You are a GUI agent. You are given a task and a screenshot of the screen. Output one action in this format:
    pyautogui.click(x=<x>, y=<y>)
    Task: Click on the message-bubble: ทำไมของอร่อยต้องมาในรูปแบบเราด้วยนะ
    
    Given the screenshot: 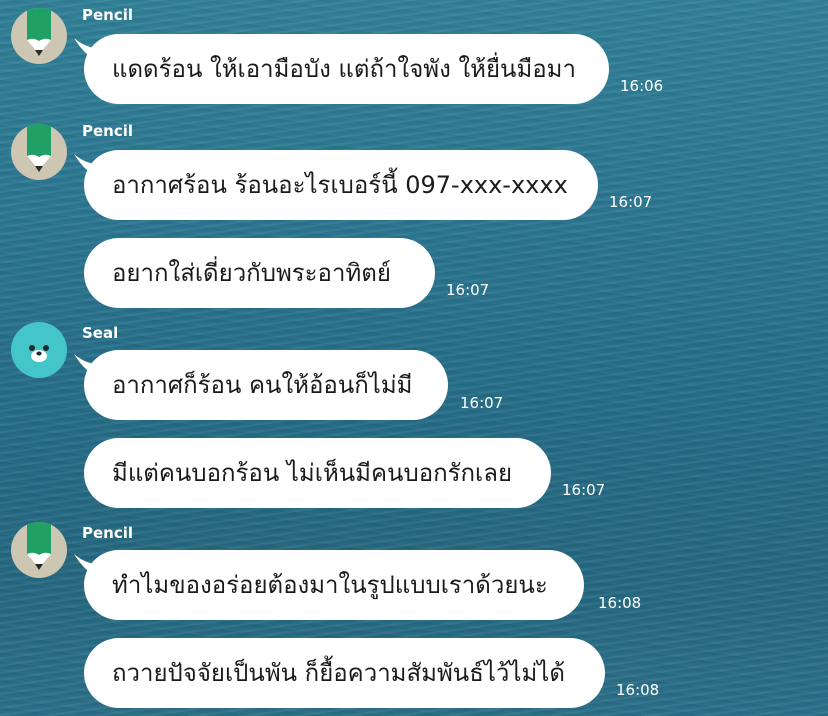 What is the action you would take?
    pyautogui.click(x=334, y=585)
    